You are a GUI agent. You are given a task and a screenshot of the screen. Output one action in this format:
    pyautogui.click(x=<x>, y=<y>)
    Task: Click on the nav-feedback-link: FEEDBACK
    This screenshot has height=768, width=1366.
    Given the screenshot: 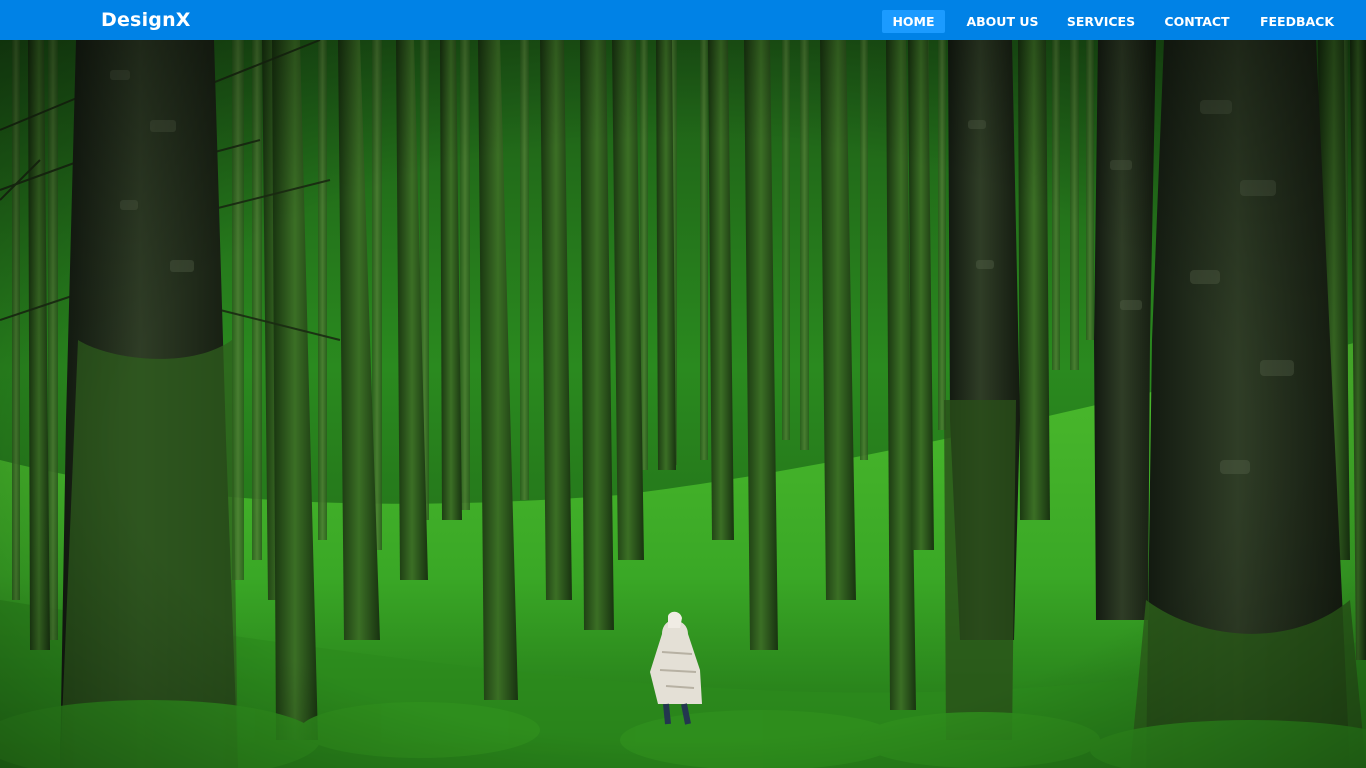 What is the action you would take?
    pyautogui.click(x=1297, y=21)
    